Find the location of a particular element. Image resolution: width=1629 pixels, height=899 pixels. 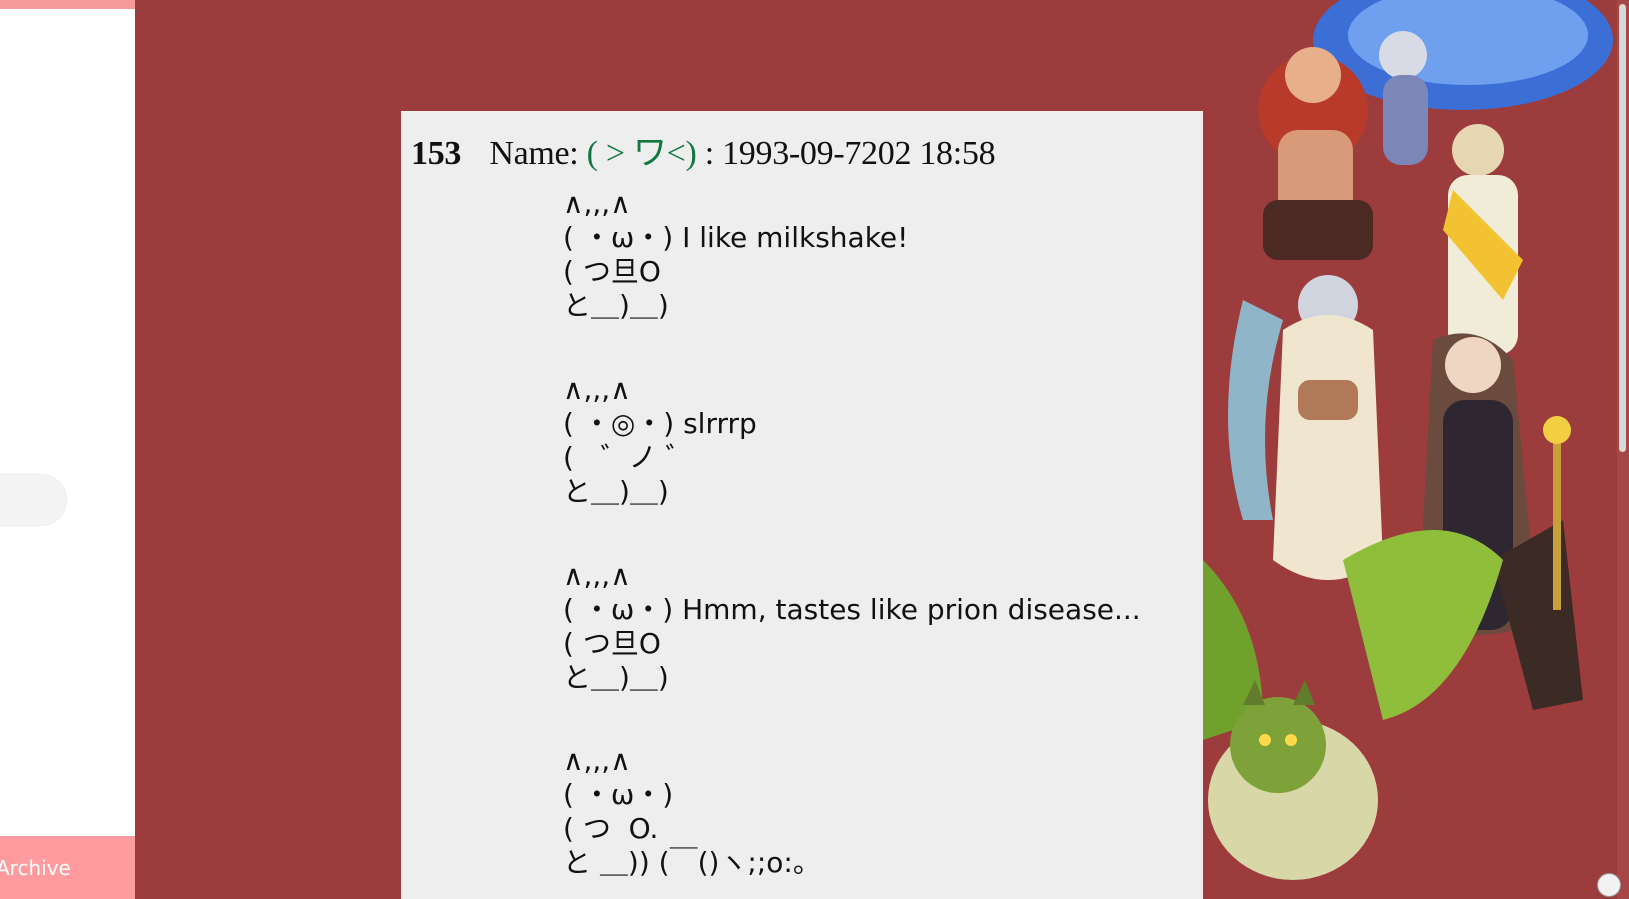

archive-button: Archive is located at coordinates (67, 867).